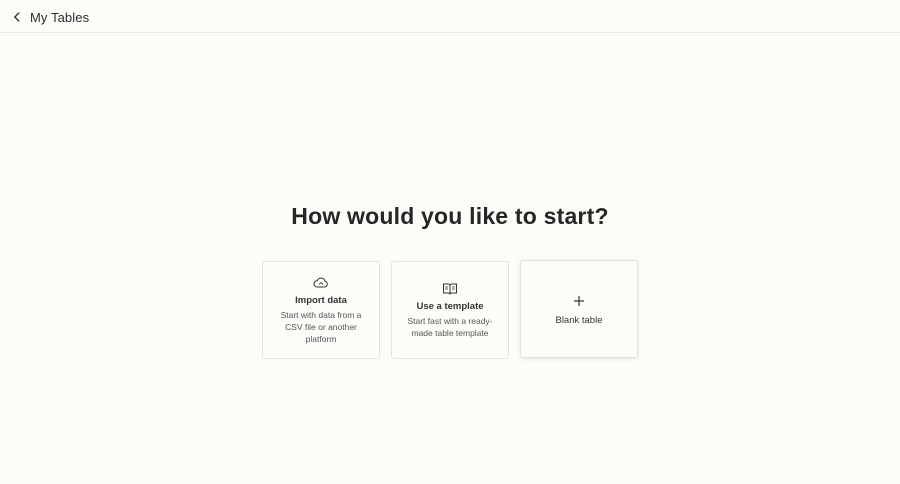 The width and height of the screenshot is (900, 484). Describe the element at coordinates (579, 301) in the screenshot. I see `plus-icon` at that location.